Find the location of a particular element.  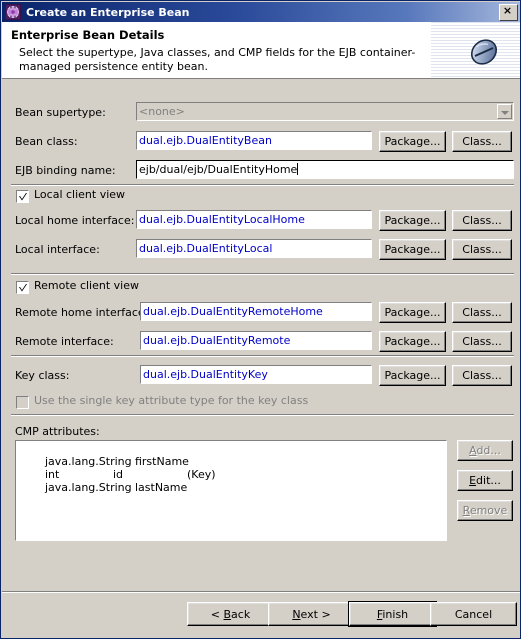

cancel-button: Cancel is located at coordinates (473, 614).